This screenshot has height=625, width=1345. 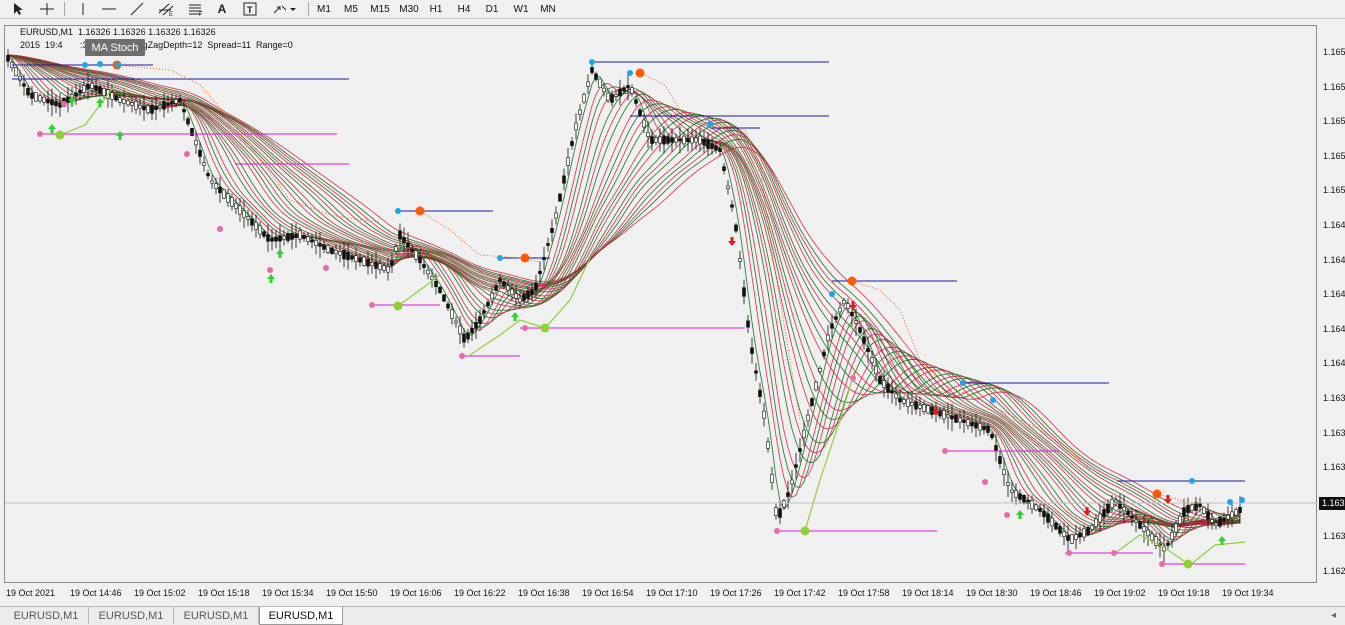 I want to click on indicator-label: MA Stoch, so click(x=115, y=47).